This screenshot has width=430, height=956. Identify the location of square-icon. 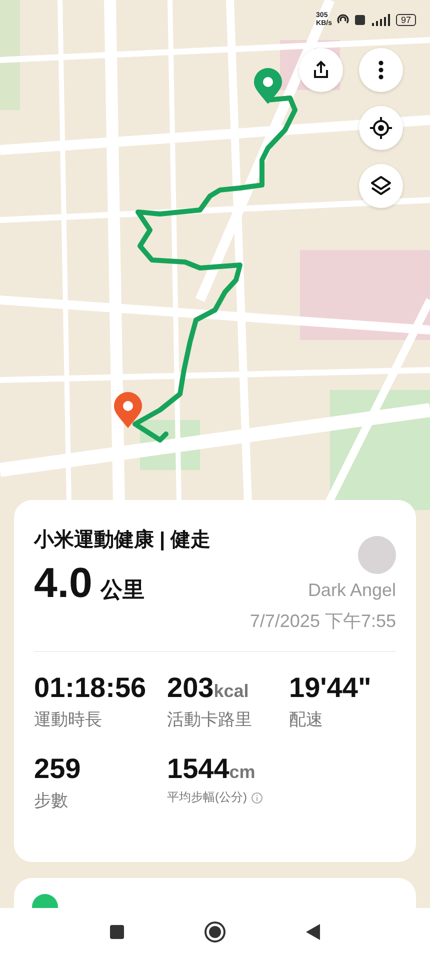
(117, 932).